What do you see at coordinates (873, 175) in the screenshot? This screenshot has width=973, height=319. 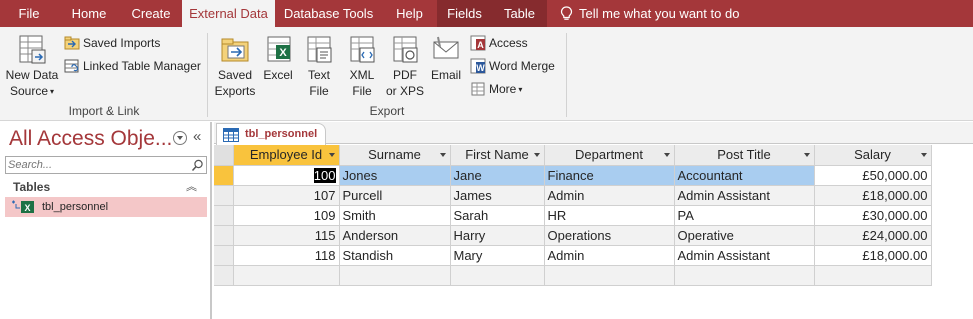 I see `cell-salary: £50,000.00` at bounding box center [873, 175].